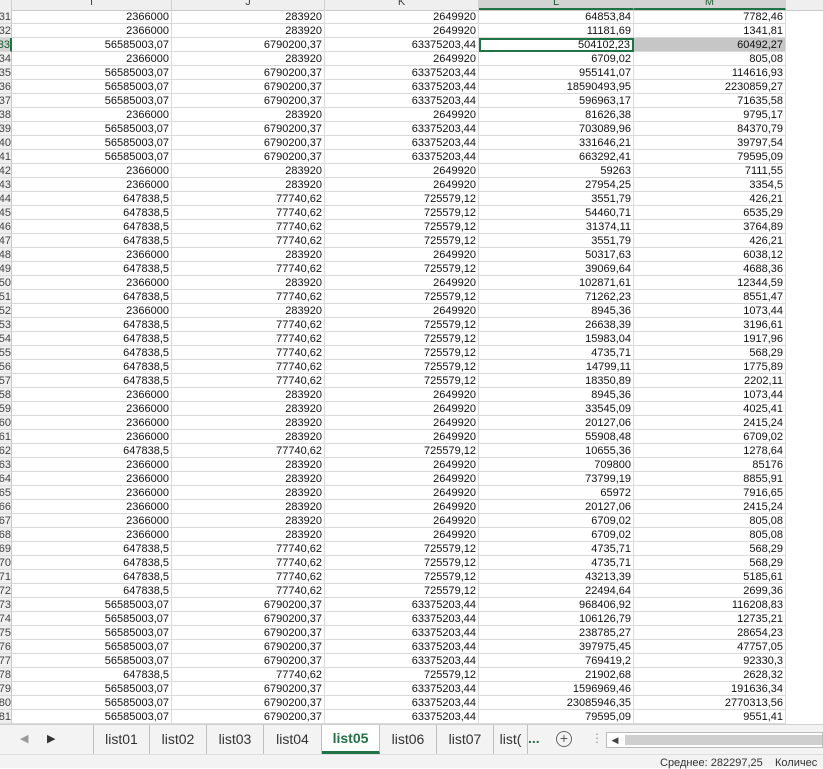 The height and width of the screenshot is (769, 823). Describe the element at coordinates (6, 465) in the screenshot. I see `row-header: 63` at that location.